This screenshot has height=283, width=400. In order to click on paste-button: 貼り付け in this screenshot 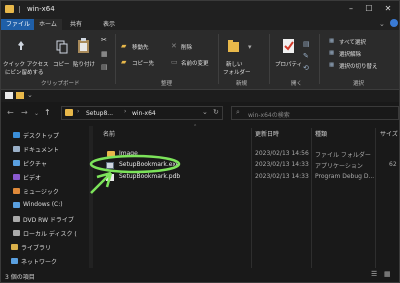, I will do `click(84, 64)`.